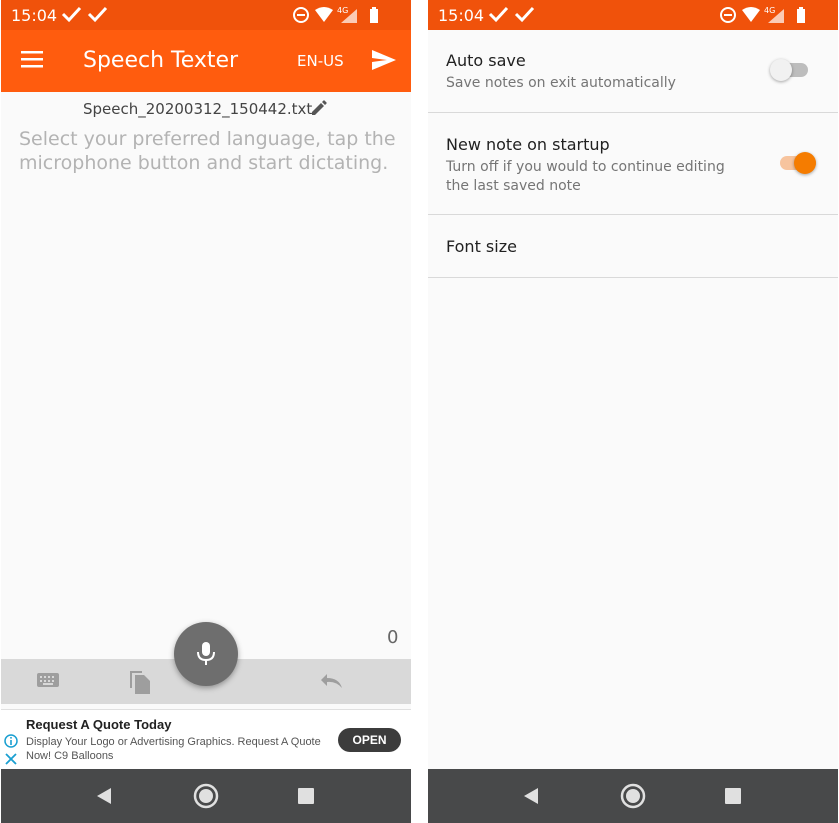 The width and height of the screenshot is (839, 823). Describe the element at coordinates (197, 109) in the screenshot. I see `note-filename: Speech_20200312_150442.txt` at that location.